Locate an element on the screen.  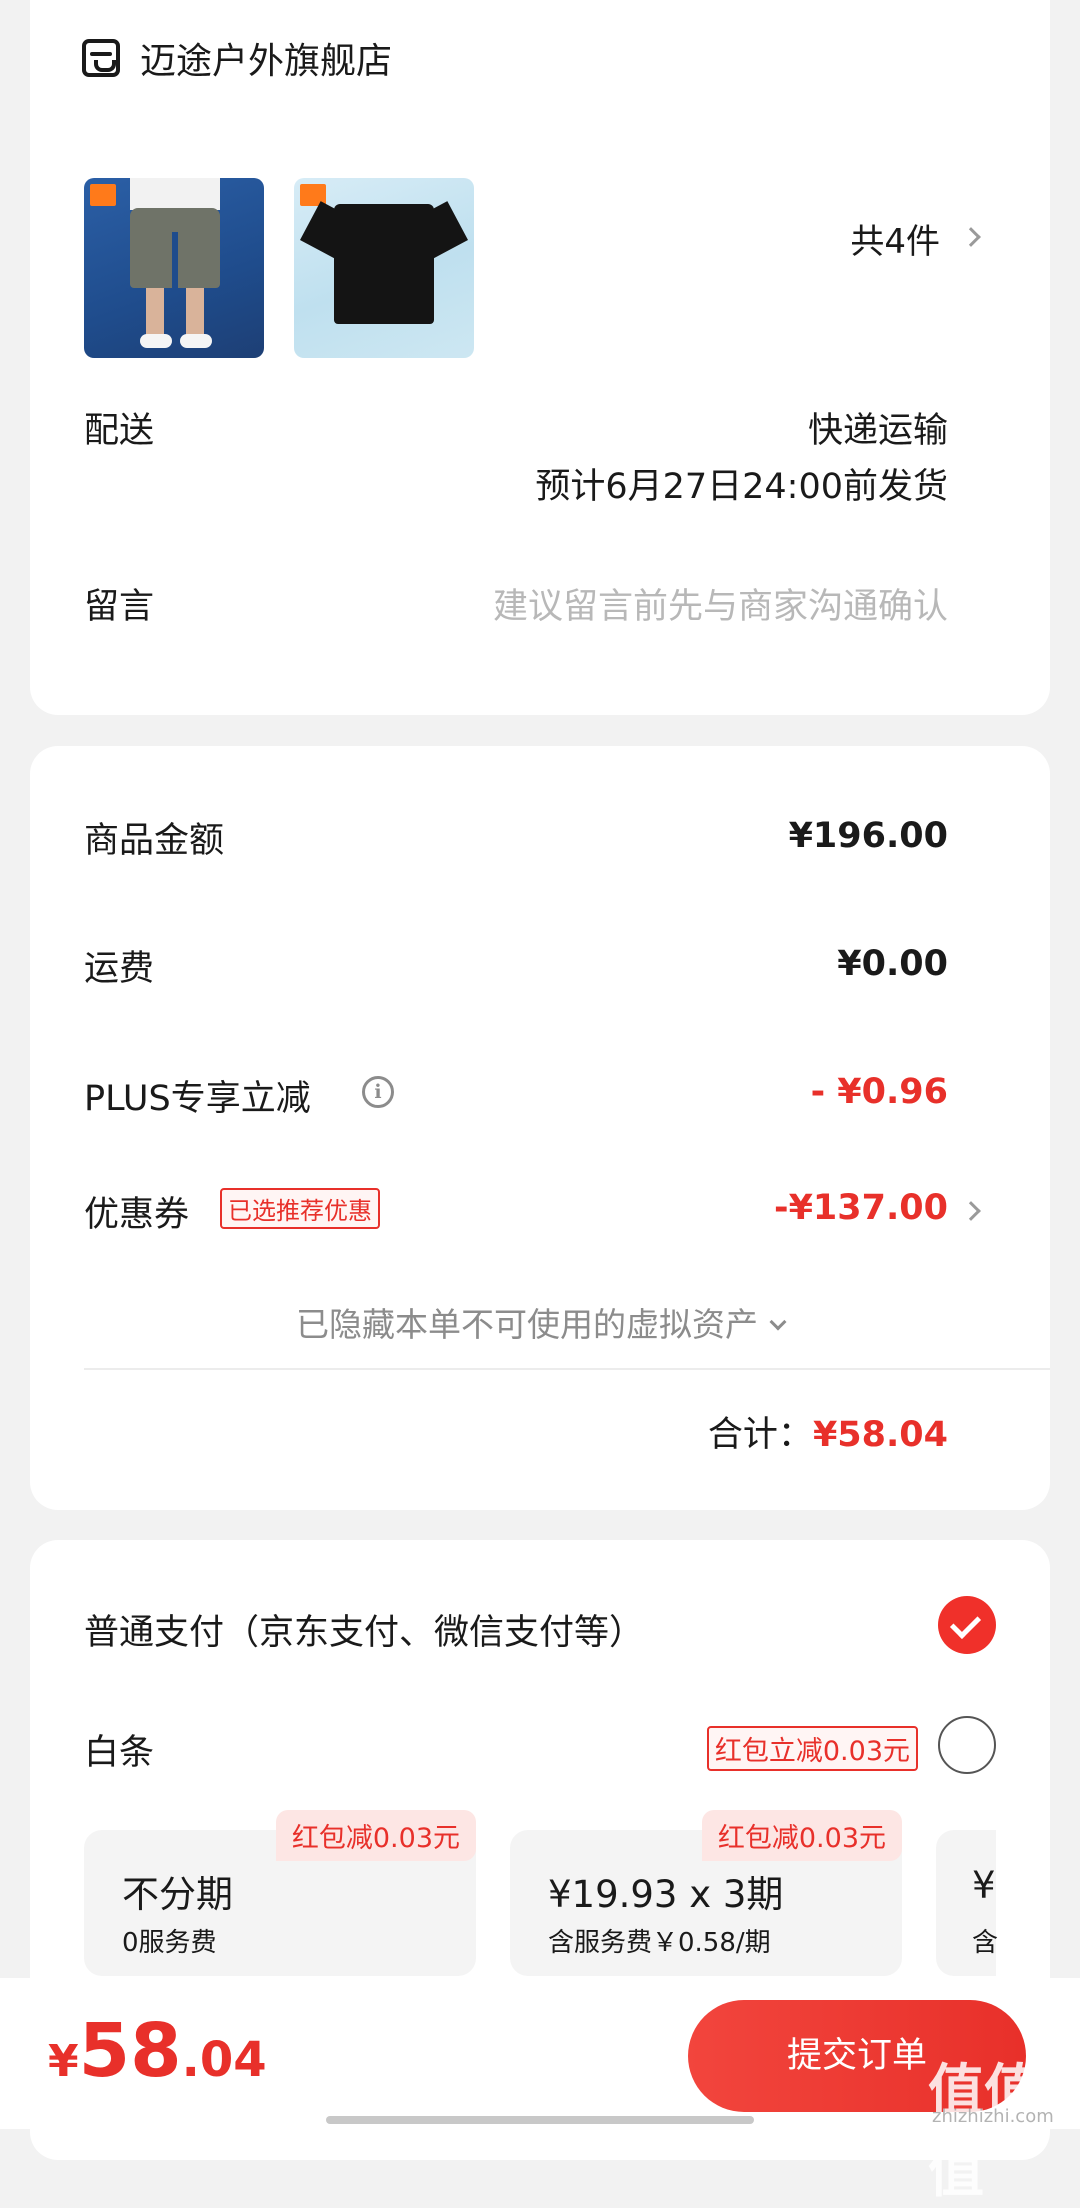
hidden-assets-toggle: 已隐藏本单不可使用的虚拟资产 is located at coordinates (540, 1322).